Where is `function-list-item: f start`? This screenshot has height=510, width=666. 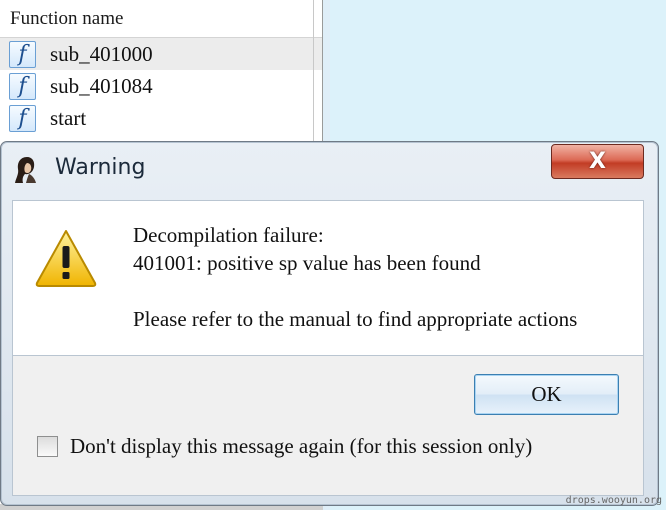
function-list-item: f start is located at coordinates (161, 118).